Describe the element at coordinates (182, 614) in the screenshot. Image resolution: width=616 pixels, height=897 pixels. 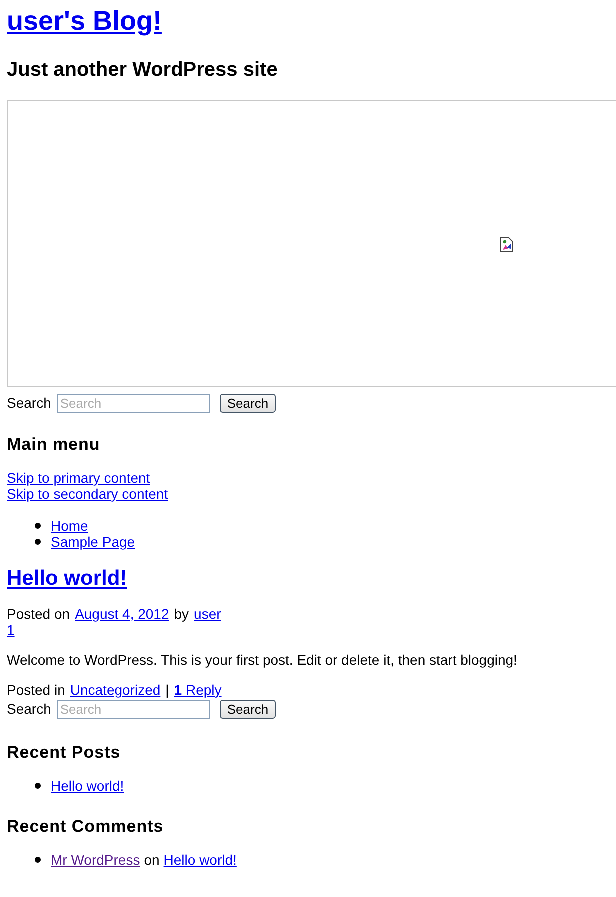
I see `by-label: by` at that location.